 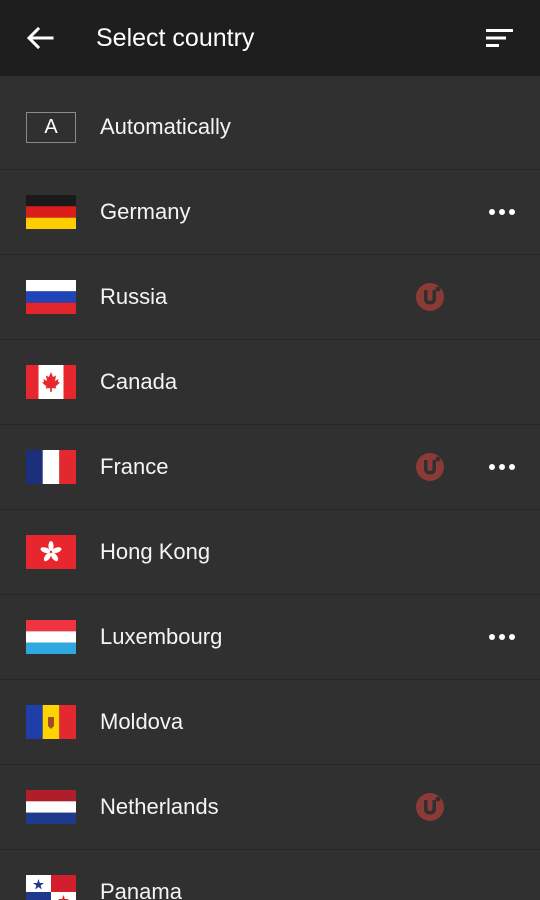 I want to click on country-row-fr: France, so click(x=270, y=467).